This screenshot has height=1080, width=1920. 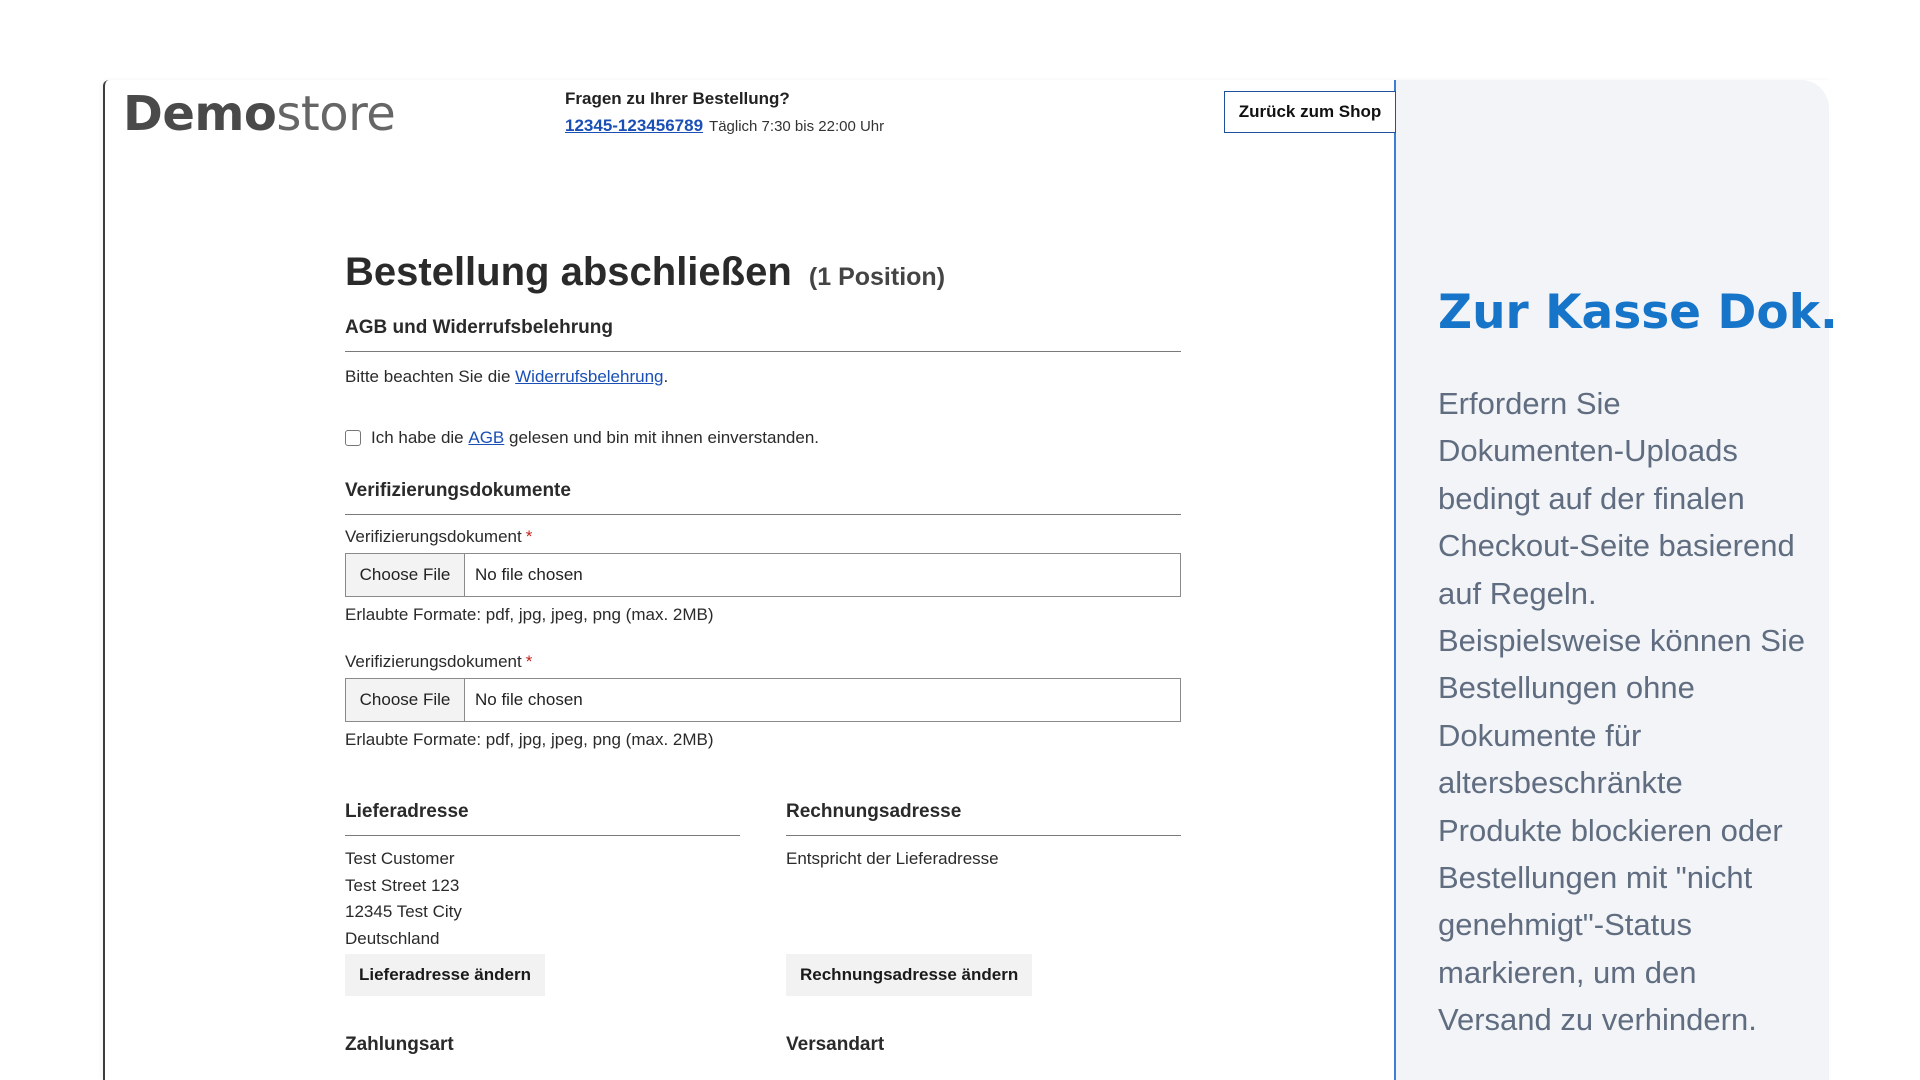 I want to click on change-billing-address-button: Rechnungsadresse ändern, so click(x=909, y=975).